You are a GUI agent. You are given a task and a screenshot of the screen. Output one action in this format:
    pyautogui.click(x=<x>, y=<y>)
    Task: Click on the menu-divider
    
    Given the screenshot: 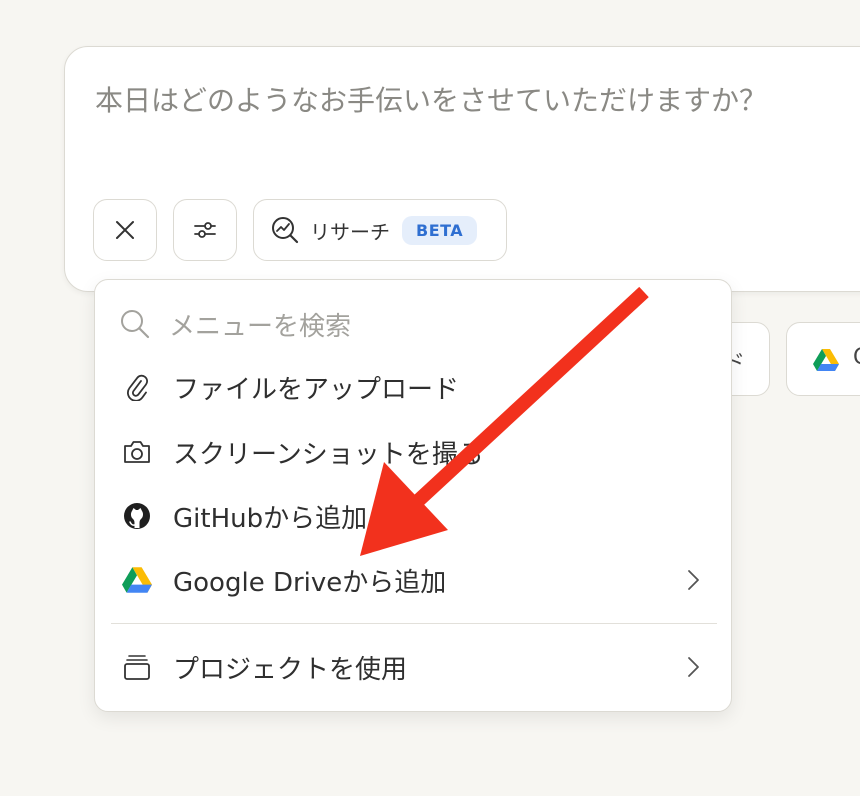 What is the action you would take?
    pyautogui.click(x=414, y=623)
    